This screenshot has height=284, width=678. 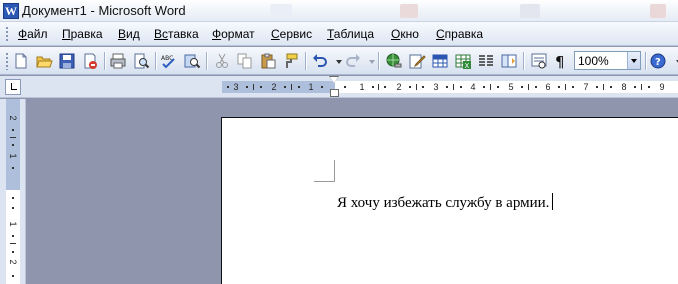 What do you see at coordinates (350, 34) in the screenshot?
I see `menu-table: Таблица` at bounding box center [350, 34].